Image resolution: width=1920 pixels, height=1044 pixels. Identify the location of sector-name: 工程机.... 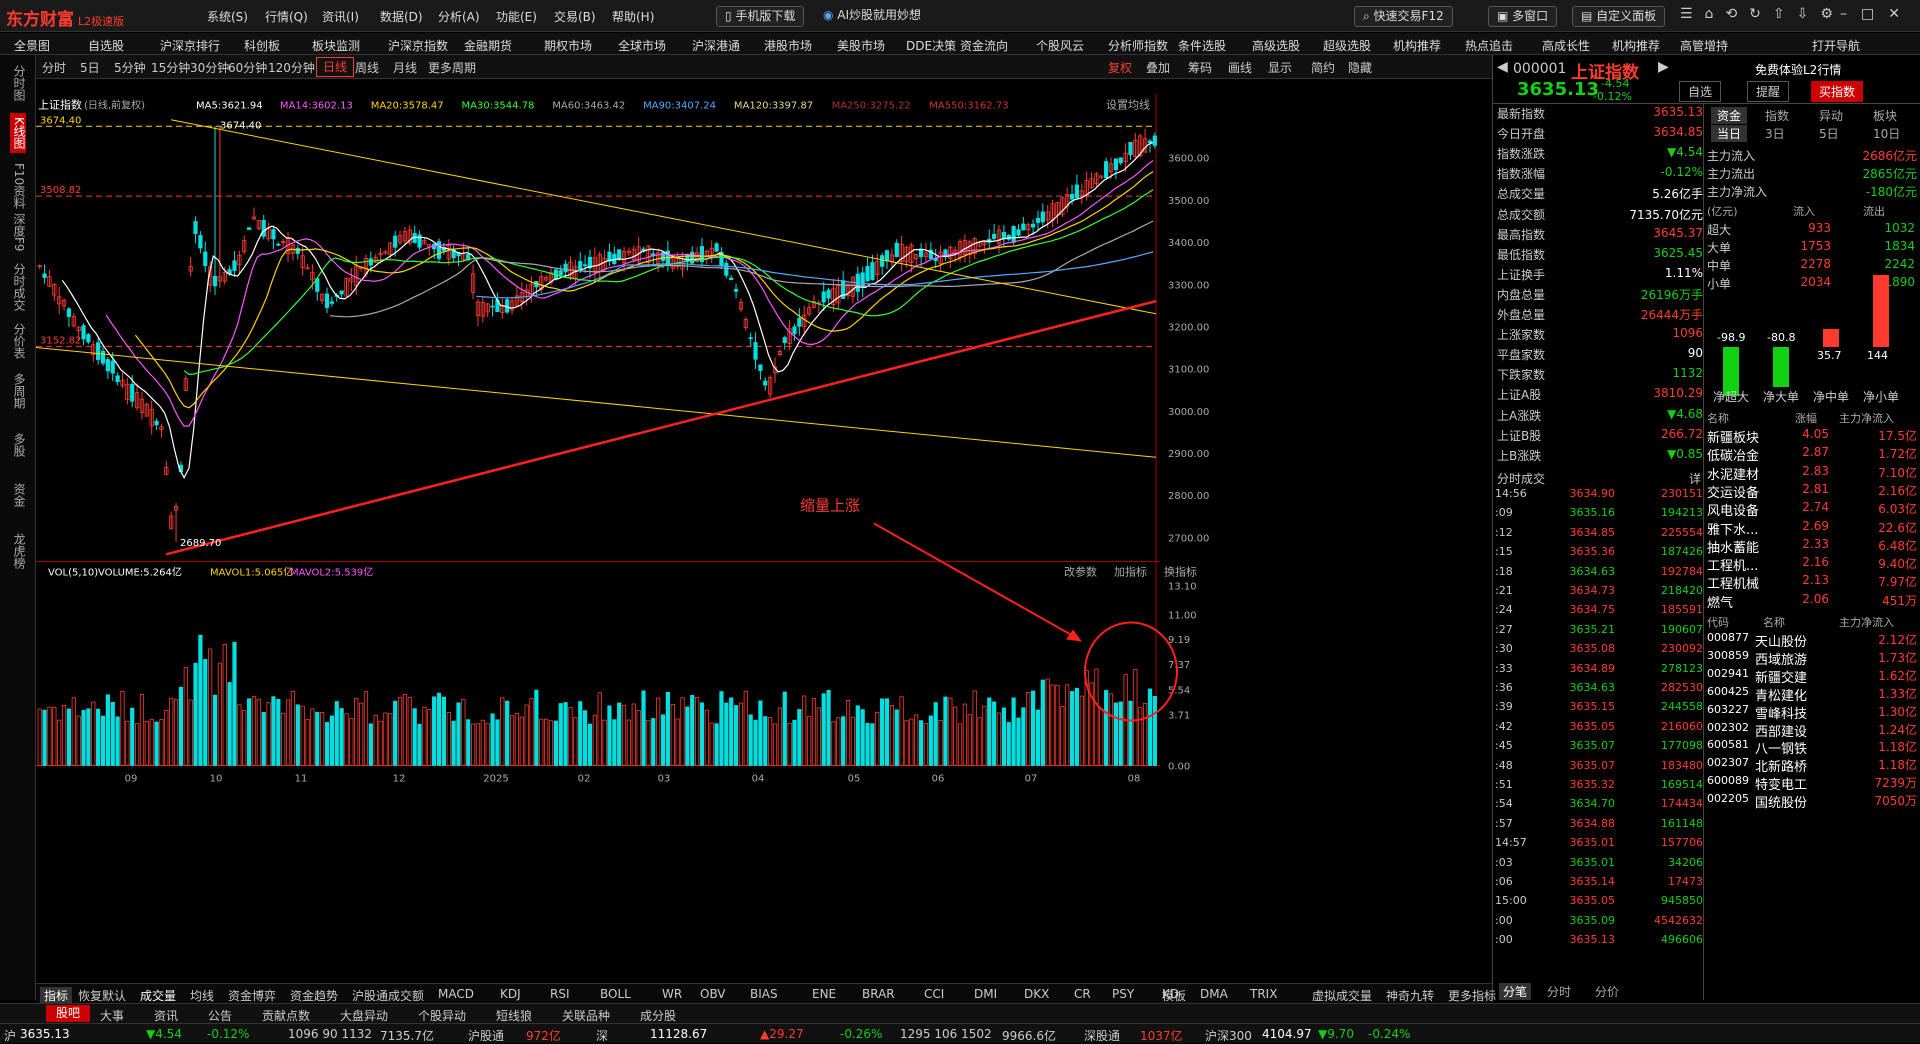
(1732, 564).